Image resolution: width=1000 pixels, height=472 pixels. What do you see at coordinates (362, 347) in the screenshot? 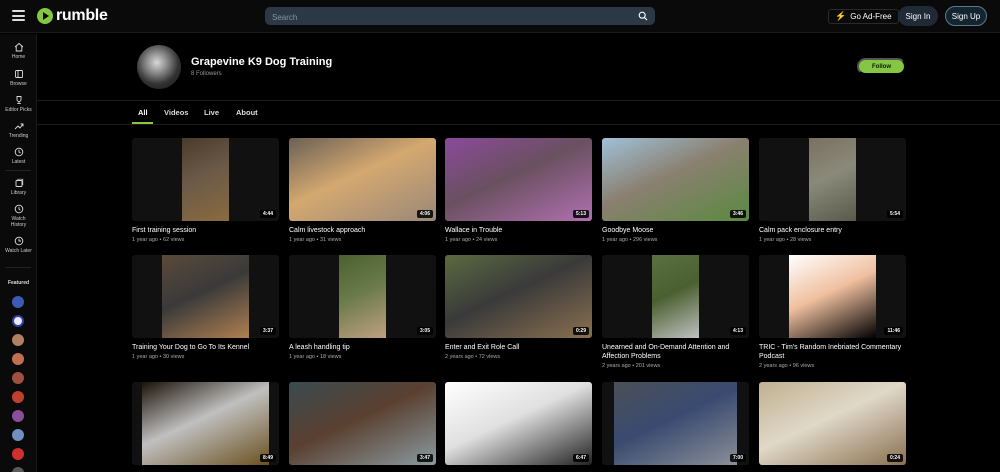
I see `video-title: A leash handling tip` at bounding box center [362, 347].